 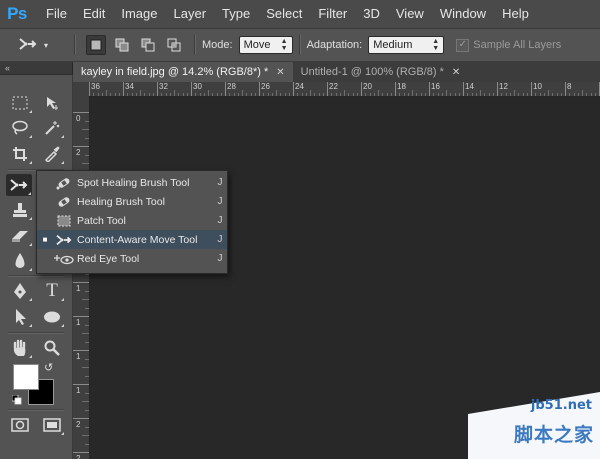 What do you see at coordinates (148, 45) in the screenshot?
I see `subtract-from-selection-button` at bounding box center [148, 45].